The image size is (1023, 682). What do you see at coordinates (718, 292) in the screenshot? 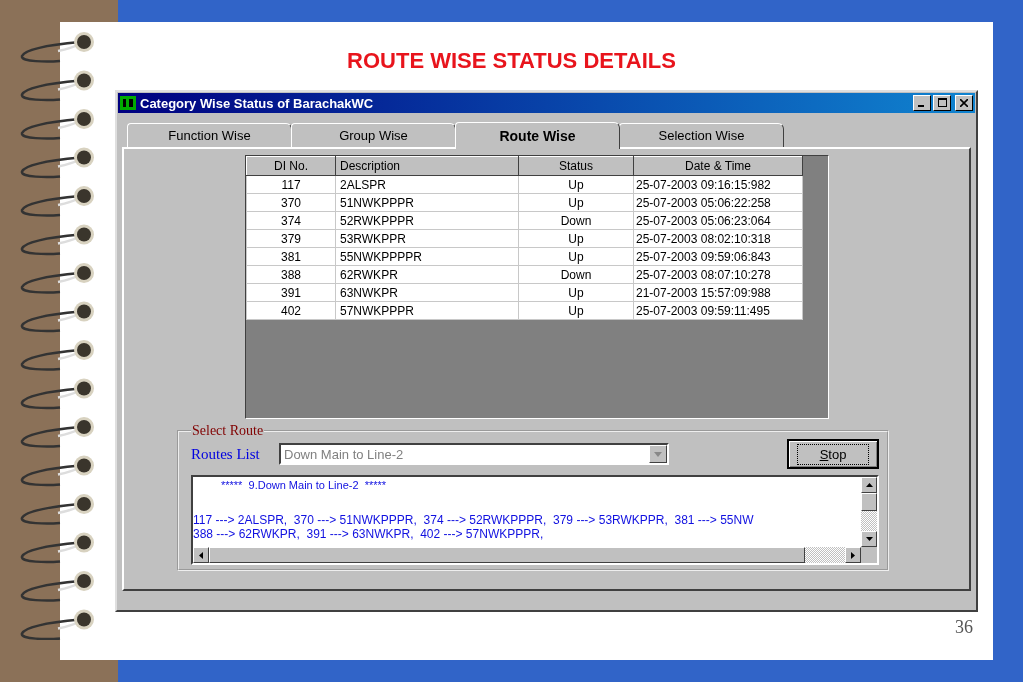
I see `table-cell: 21-07-2003 15:57:09:988` at bounding box center [718, 292].